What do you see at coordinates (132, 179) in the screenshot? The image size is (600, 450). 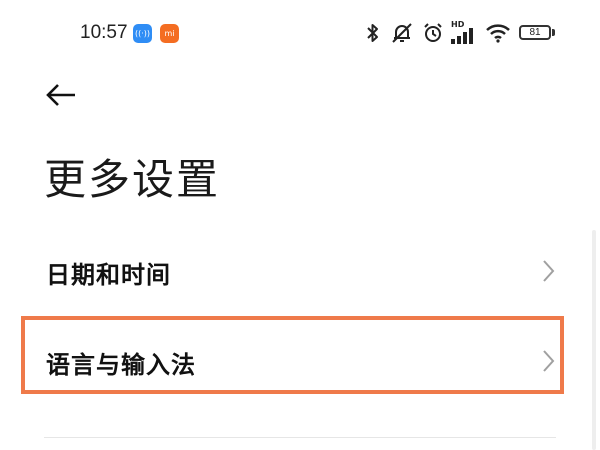 I see `page-title: 更多设置` at bounding box center [132, 179].